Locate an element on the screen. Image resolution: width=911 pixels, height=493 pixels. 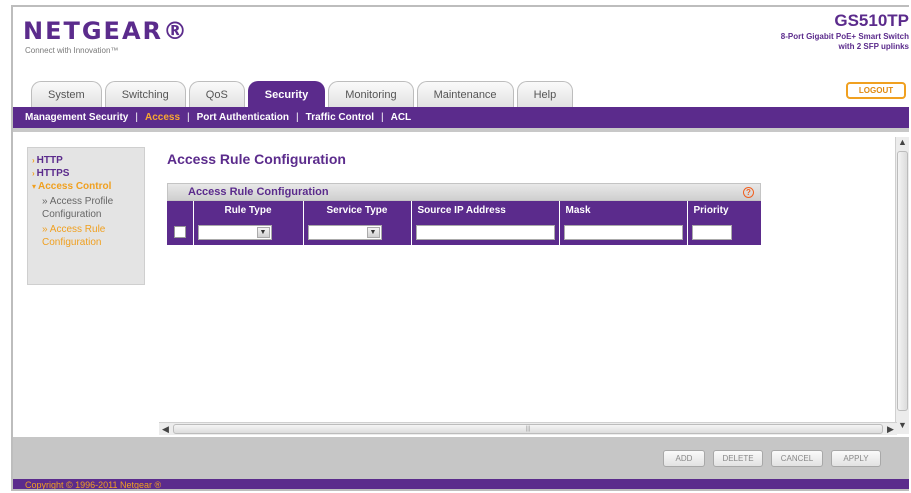
row-checkbox is located at coordinates (179, 232).